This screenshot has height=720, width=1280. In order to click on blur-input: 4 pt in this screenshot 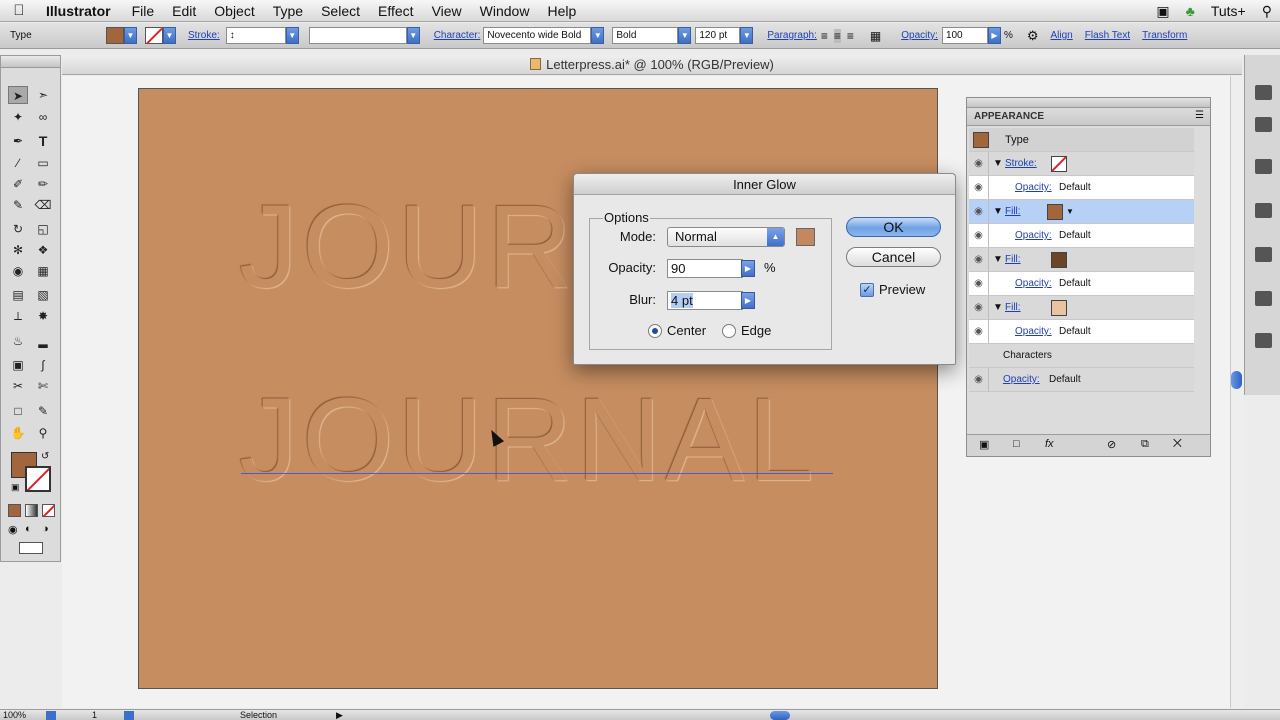, I will do `click(705, 300)`.